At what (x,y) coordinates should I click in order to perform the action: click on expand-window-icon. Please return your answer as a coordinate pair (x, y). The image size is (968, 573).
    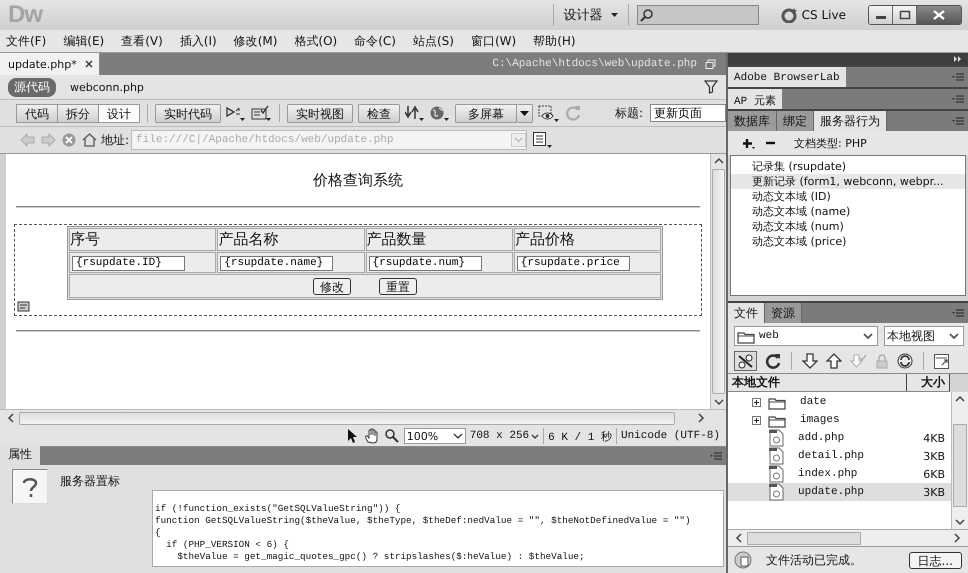
    Looking at the image, I should click on (941, 361).